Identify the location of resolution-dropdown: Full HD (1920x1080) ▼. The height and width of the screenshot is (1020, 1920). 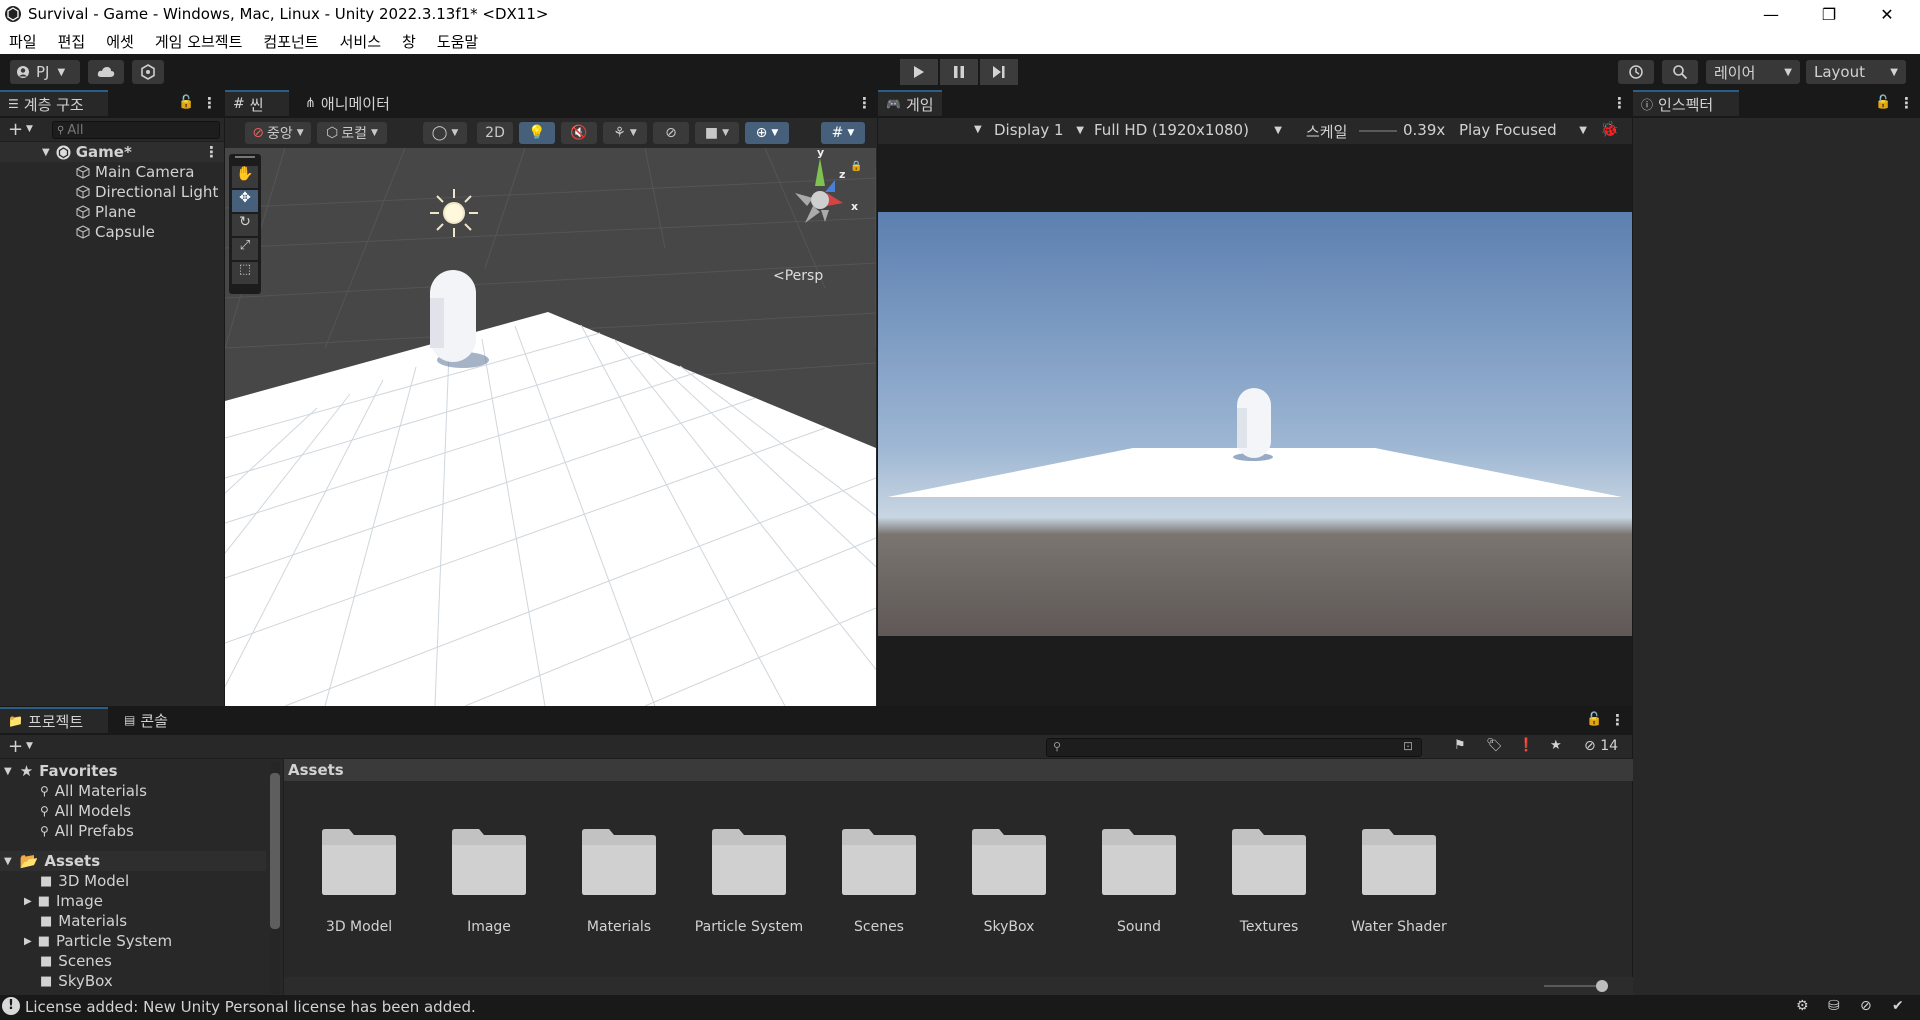
(1188, 130).